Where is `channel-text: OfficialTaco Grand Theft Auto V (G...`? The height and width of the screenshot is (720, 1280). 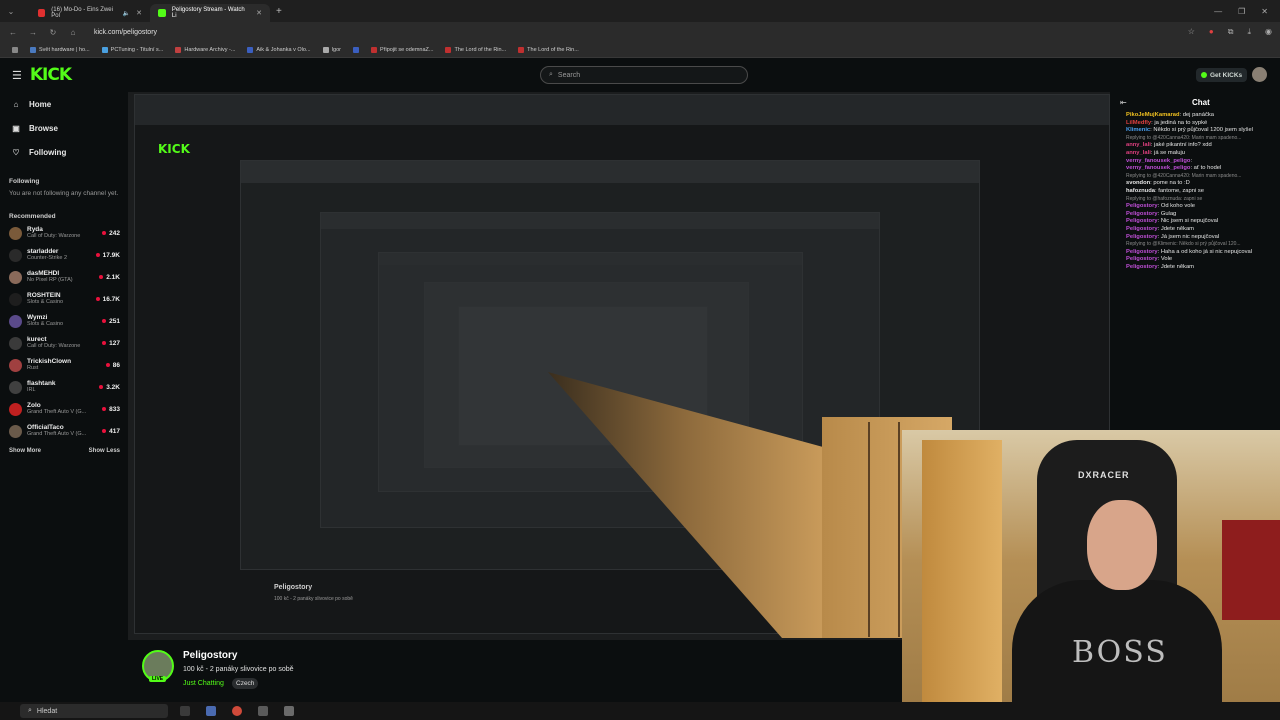 channel-text: OfficialTaco Grand Theft Auto V (G... is located at coordinates (56, 431).